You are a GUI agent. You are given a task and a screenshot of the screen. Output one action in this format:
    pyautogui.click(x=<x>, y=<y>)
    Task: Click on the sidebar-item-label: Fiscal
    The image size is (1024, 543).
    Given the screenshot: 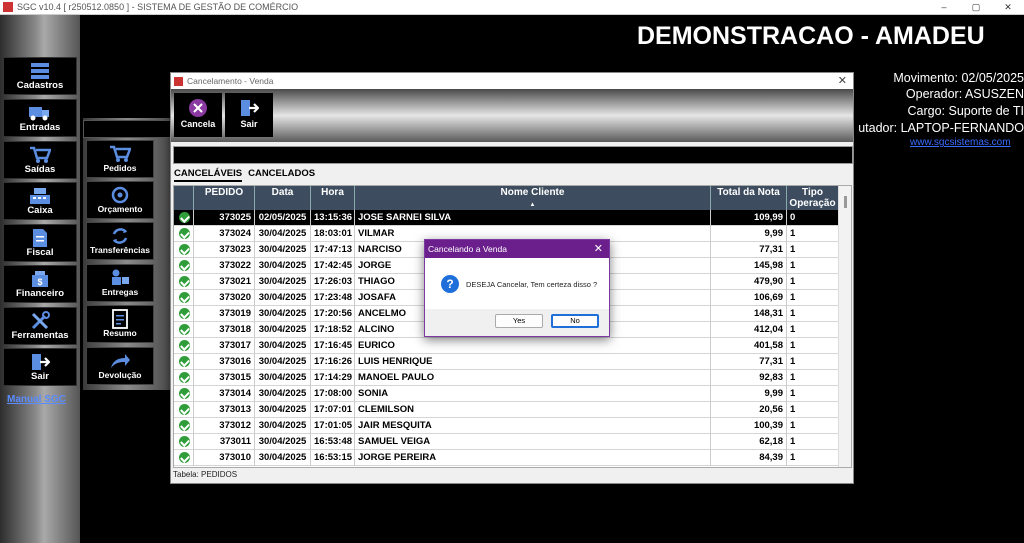 What is the action you would take?
    pyautogui.click(x=40, y=252)
    